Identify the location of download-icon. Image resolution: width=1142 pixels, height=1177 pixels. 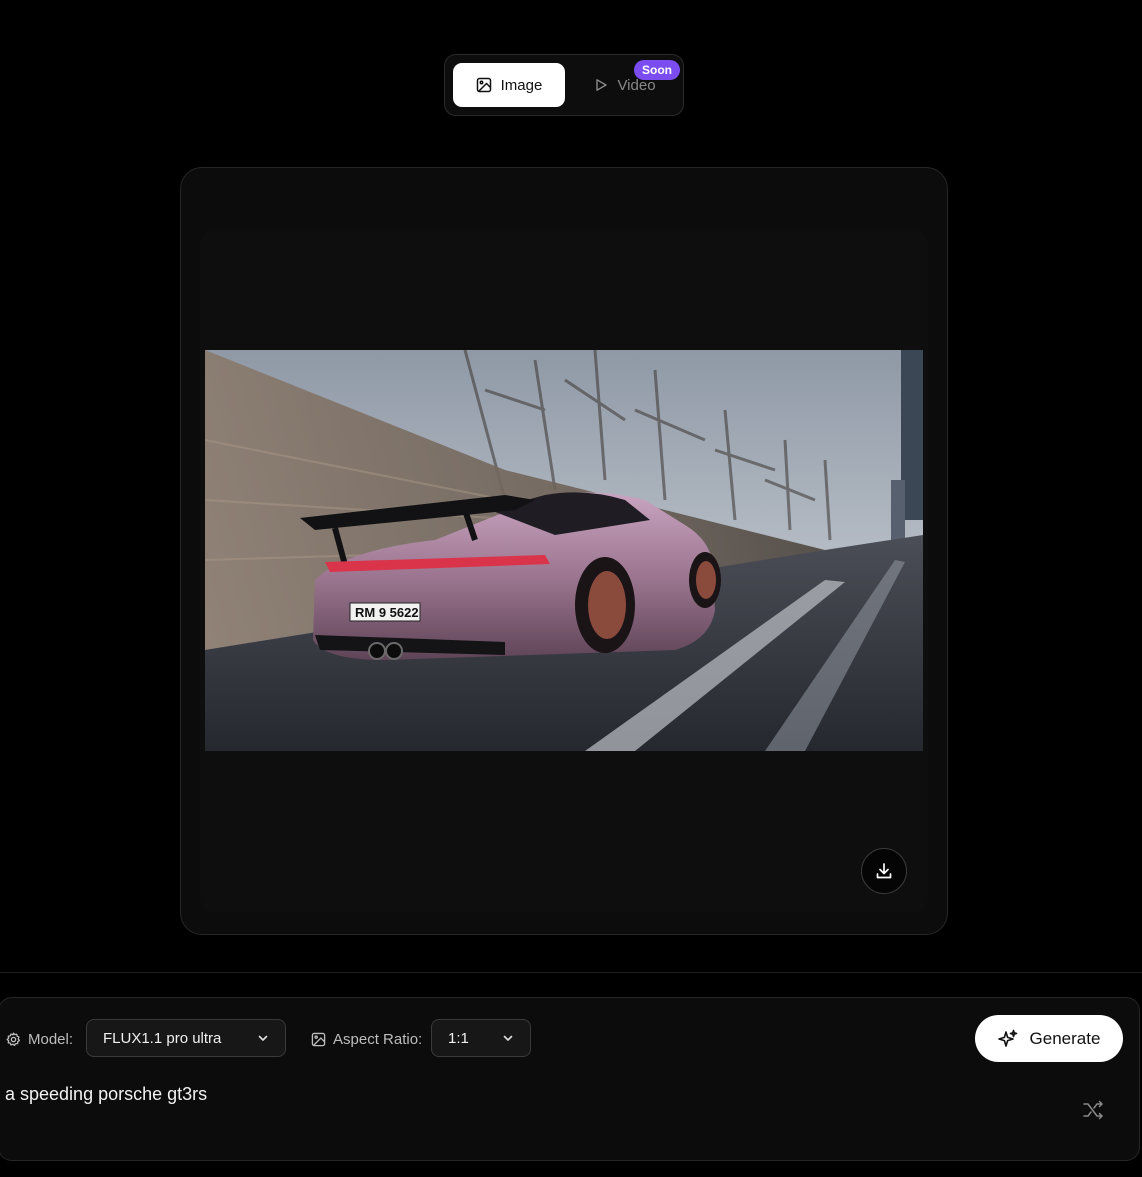
(884, 871).